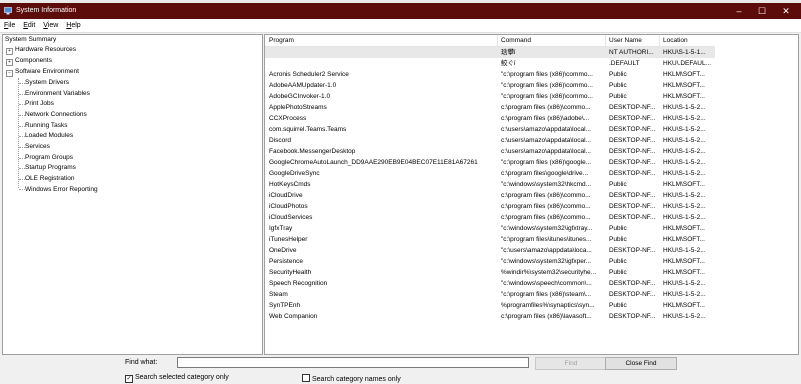 This screenshot has height=384, width=801. I want to click on tree-item-software-environment: Software Environment, so click(47, 72).